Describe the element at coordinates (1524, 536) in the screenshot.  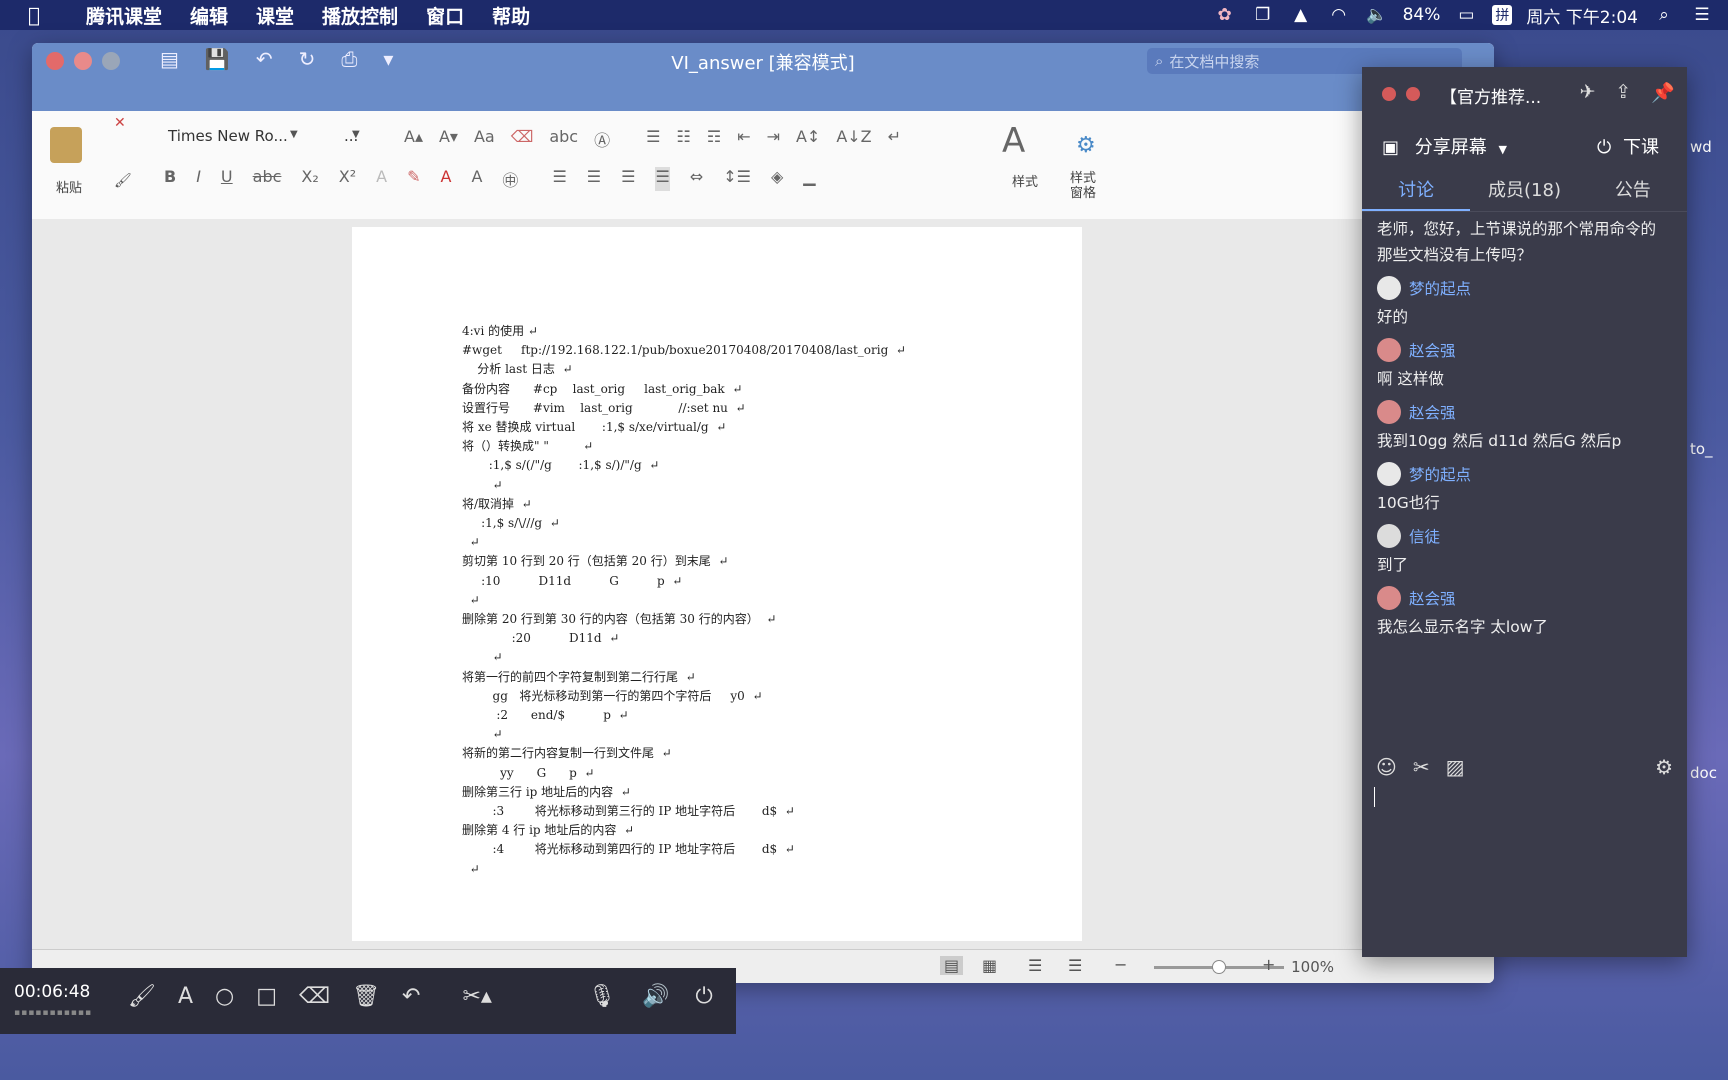
I see `message-sender: 信徒` at that location.